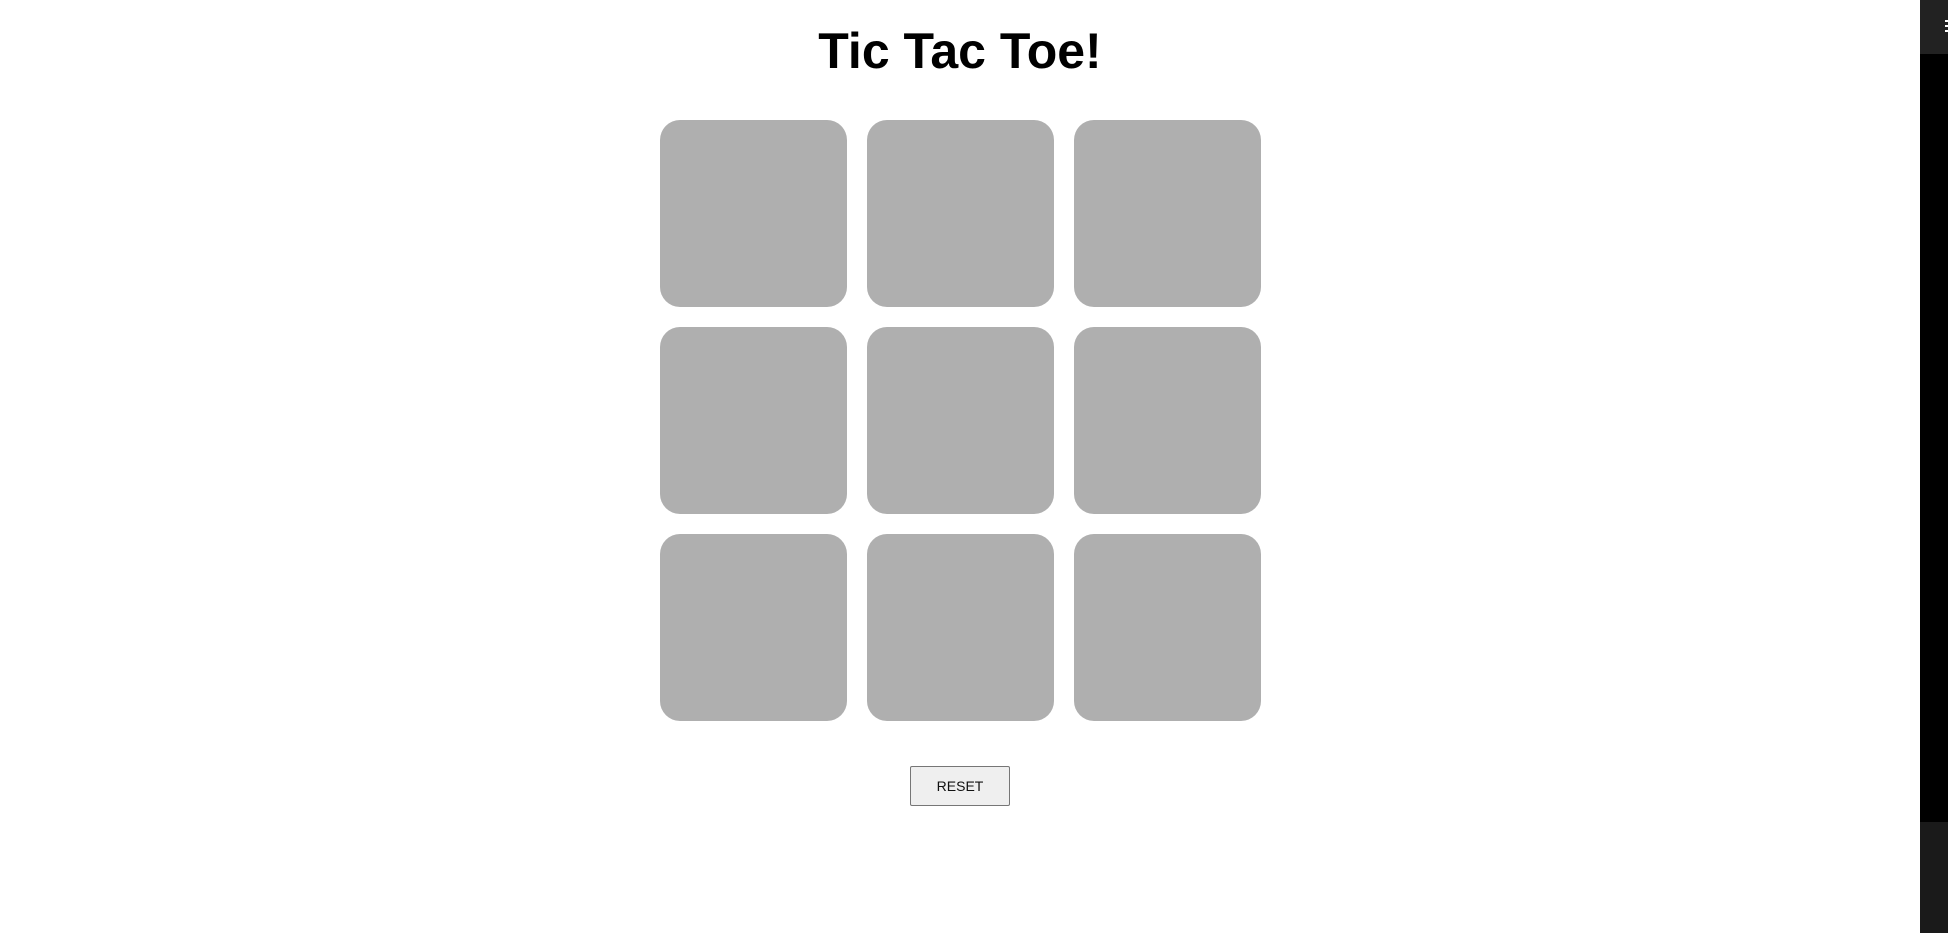  What do you see at coordinates (1934, 27) in the screenshot?
I see `side-panel-header` at bounding box center [1934, 27].